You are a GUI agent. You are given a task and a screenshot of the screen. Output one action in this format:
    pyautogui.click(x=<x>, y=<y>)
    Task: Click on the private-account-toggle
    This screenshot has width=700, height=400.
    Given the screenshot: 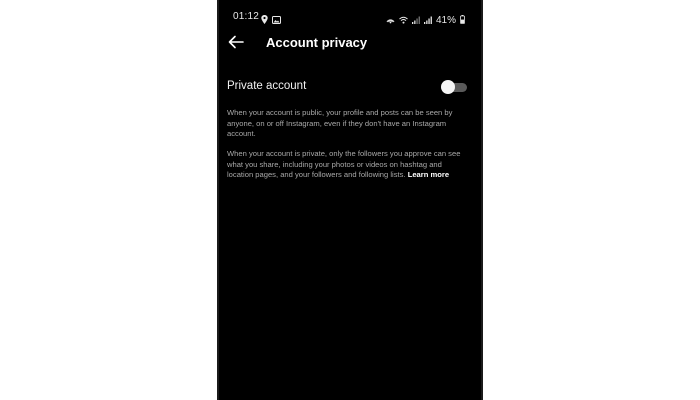 What is the action you would take?
    pyautogui.click(x=454, y=87)
    